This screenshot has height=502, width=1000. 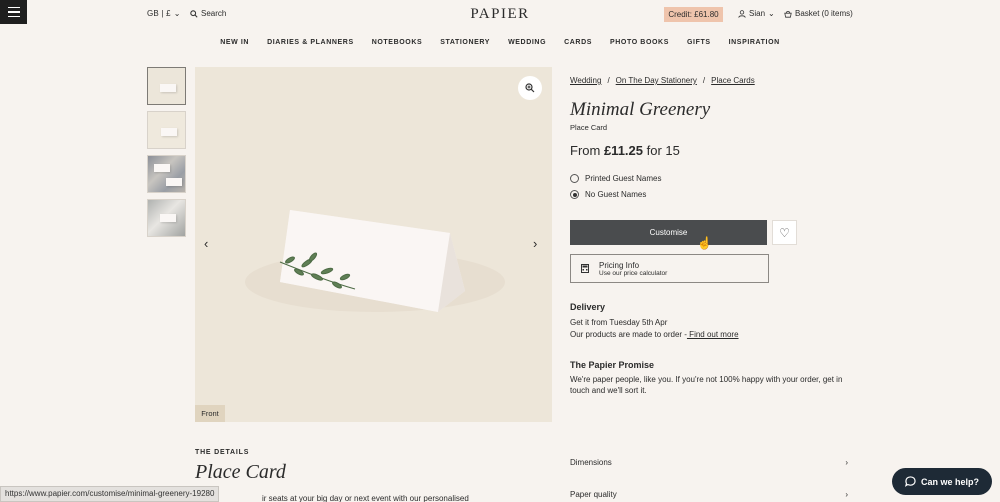 I want to click on basket-icon, so click(x=788, y=14).